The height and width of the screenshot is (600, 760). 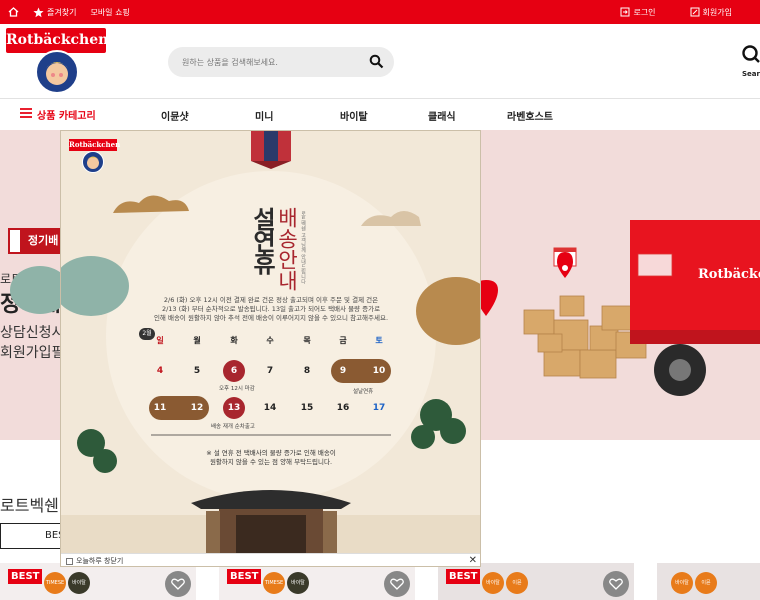 What do you see at coordinates (234, 371) in the screenshot?
I see `calendar-day-cutoff: 6` at bounding box center [234, 371].